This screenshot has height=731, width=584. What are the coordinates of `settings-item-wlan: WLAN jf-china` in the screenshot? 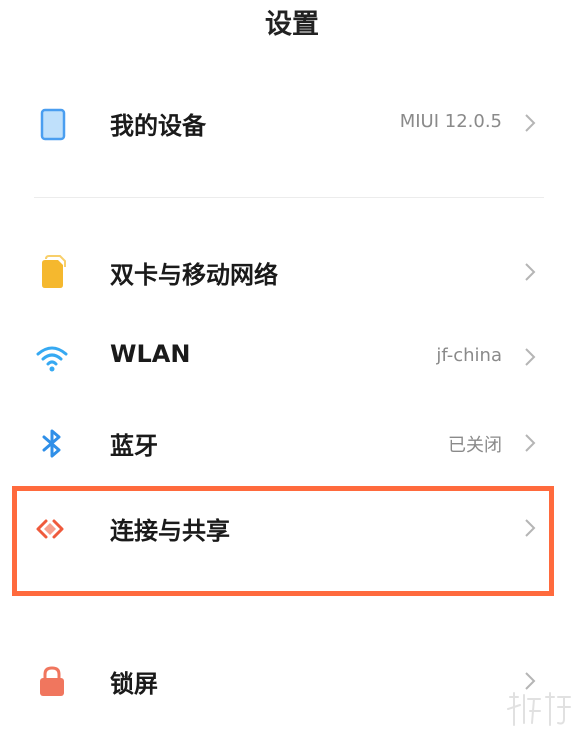 It's located at (292, 358).